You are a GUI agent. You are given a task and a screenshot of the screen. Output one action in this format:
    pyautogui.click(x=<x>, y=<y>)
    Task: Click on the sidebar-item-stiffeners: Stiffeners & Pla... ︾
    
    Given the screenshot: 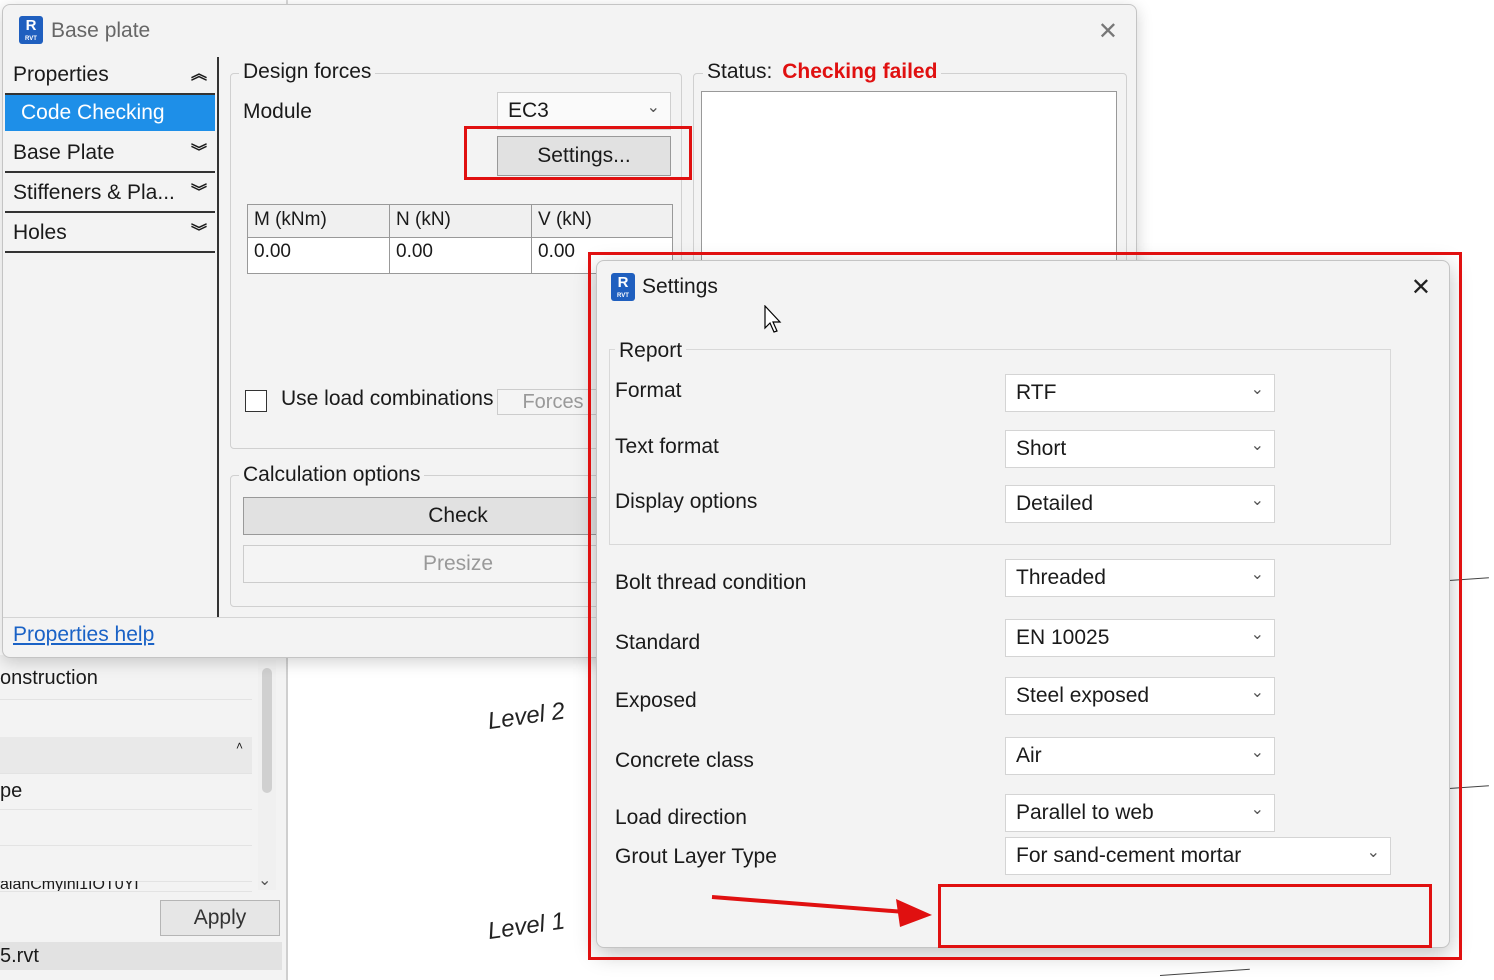 What is the action you would take?
    pyautogui.click(x=110, y=194)
    